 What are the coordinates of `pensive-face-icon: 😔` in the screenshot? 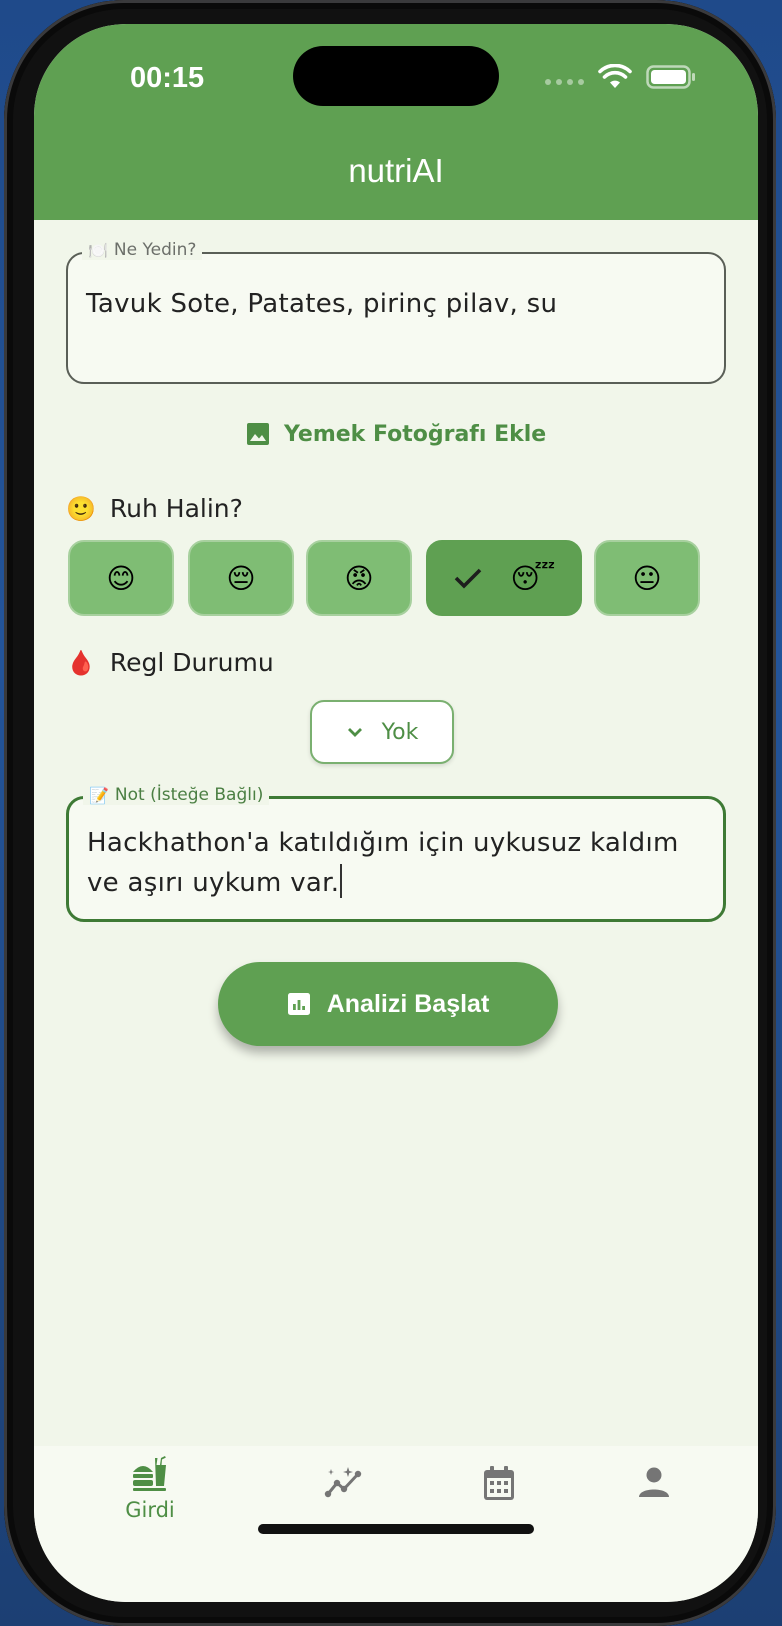 It's located at (241, 578).